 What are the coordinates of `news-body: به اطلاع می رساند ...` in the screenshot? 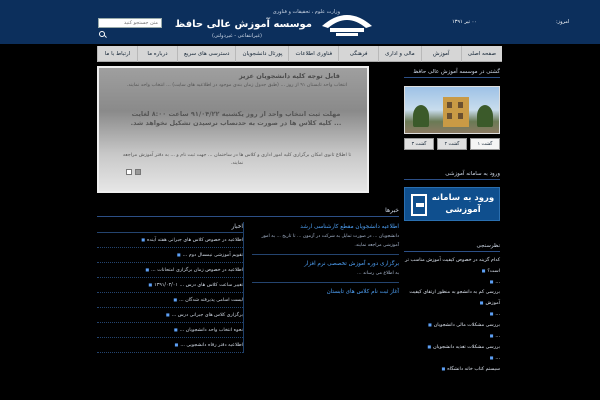 It's located at (378, 273).